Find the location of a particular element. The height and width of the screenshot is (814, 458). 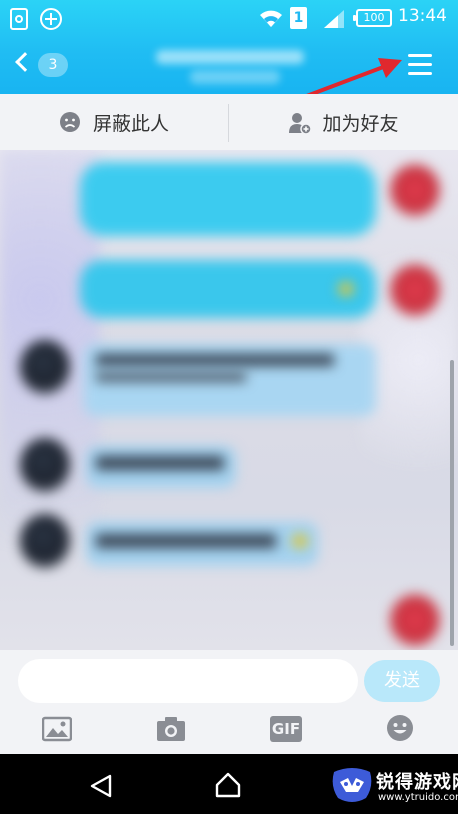

back-icon is located at coordinates (25, 62).